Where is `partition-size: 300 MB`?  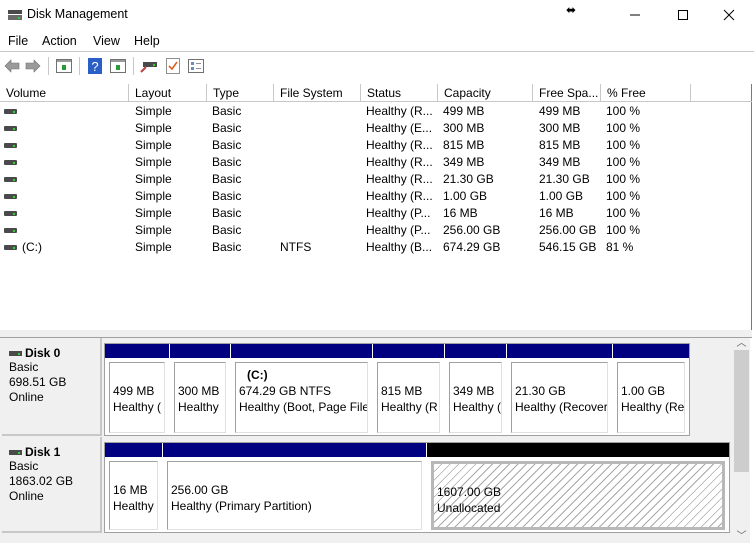
partition-size: 300 MB is located at coordinates (199, 391).